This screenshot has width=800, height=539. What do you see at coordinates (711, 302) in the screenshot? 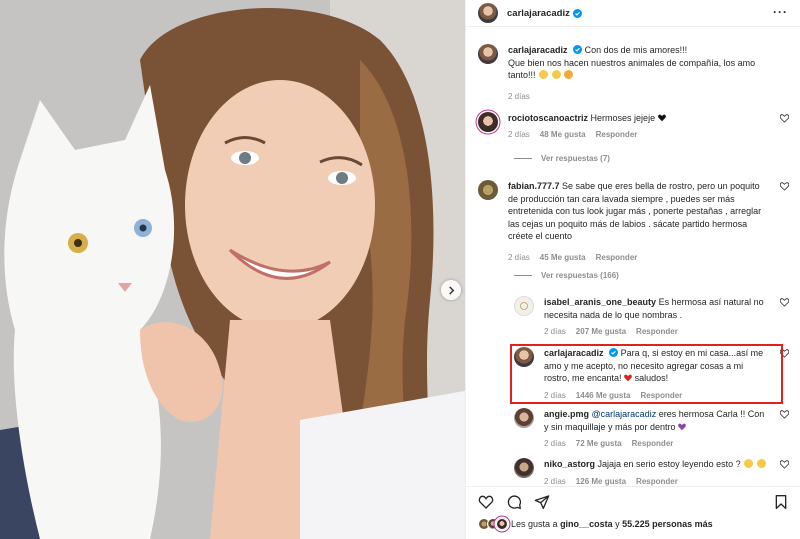
I see `reply-text-line: Es hermosa así natural no` at bounding box center [711, 302].